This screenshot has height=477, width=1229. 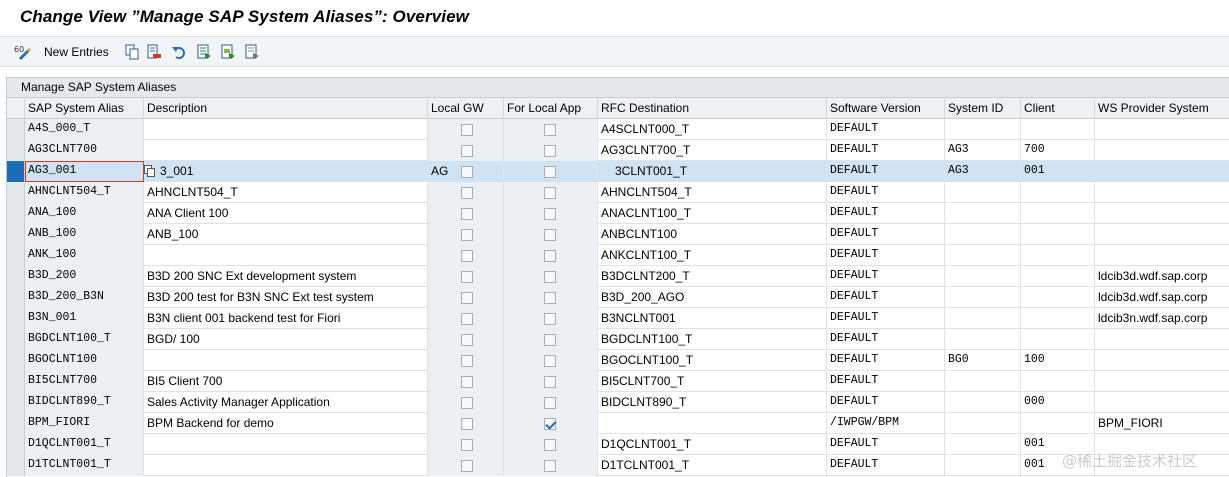 What do you see at coordinates (150, 171) in the screenshot?
I see `copy-value-icon` at bounding box center [150, 171].